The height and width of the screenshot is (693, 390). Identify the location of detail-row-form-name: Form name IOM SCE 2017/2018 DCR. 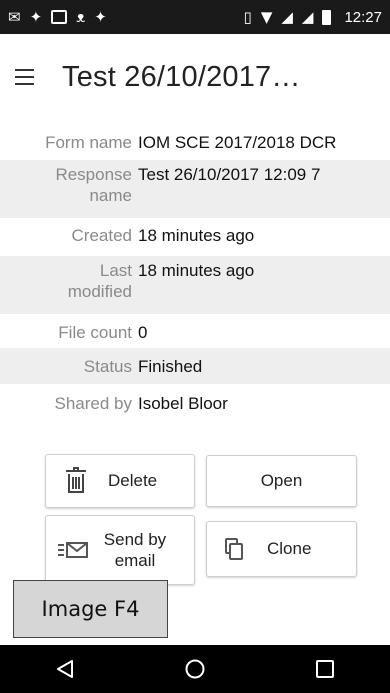
(195, 143).